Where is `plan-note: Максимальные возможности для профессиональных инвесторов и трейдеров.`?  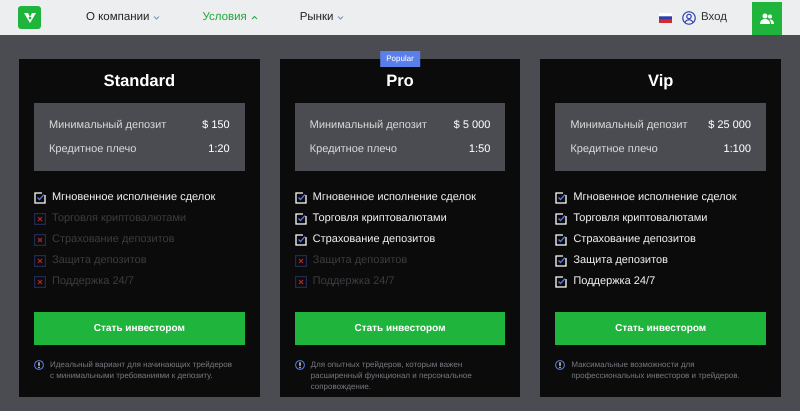
plan-note: Максимальные возможности для профессиональных инвесторов и трейдеров. is located at coordinates (656, 370).